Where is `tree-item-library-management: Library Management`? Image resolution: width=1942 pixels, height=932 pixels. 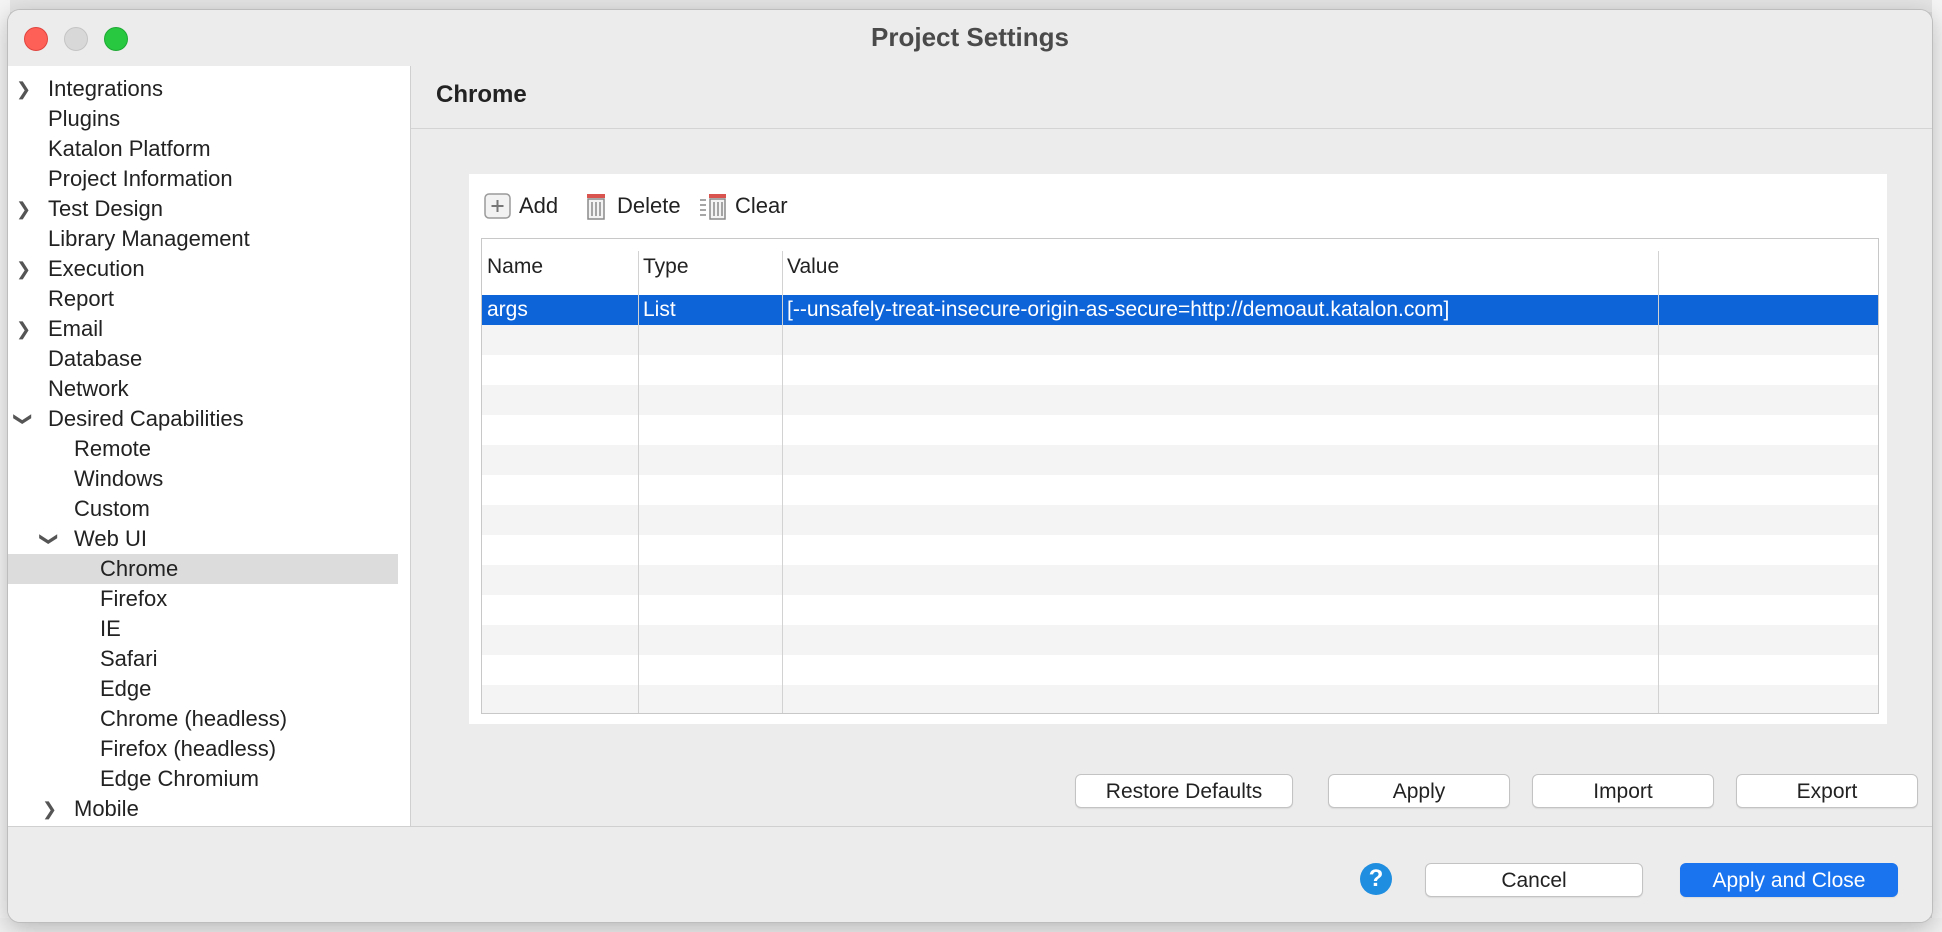 tree-item-library-management: Library Management is located at coordinates (203, 239).